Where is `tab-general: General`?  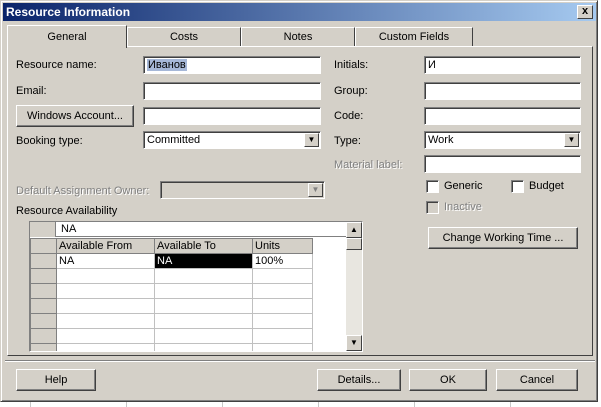 tab-general: General is located at coordinates (67, 36).